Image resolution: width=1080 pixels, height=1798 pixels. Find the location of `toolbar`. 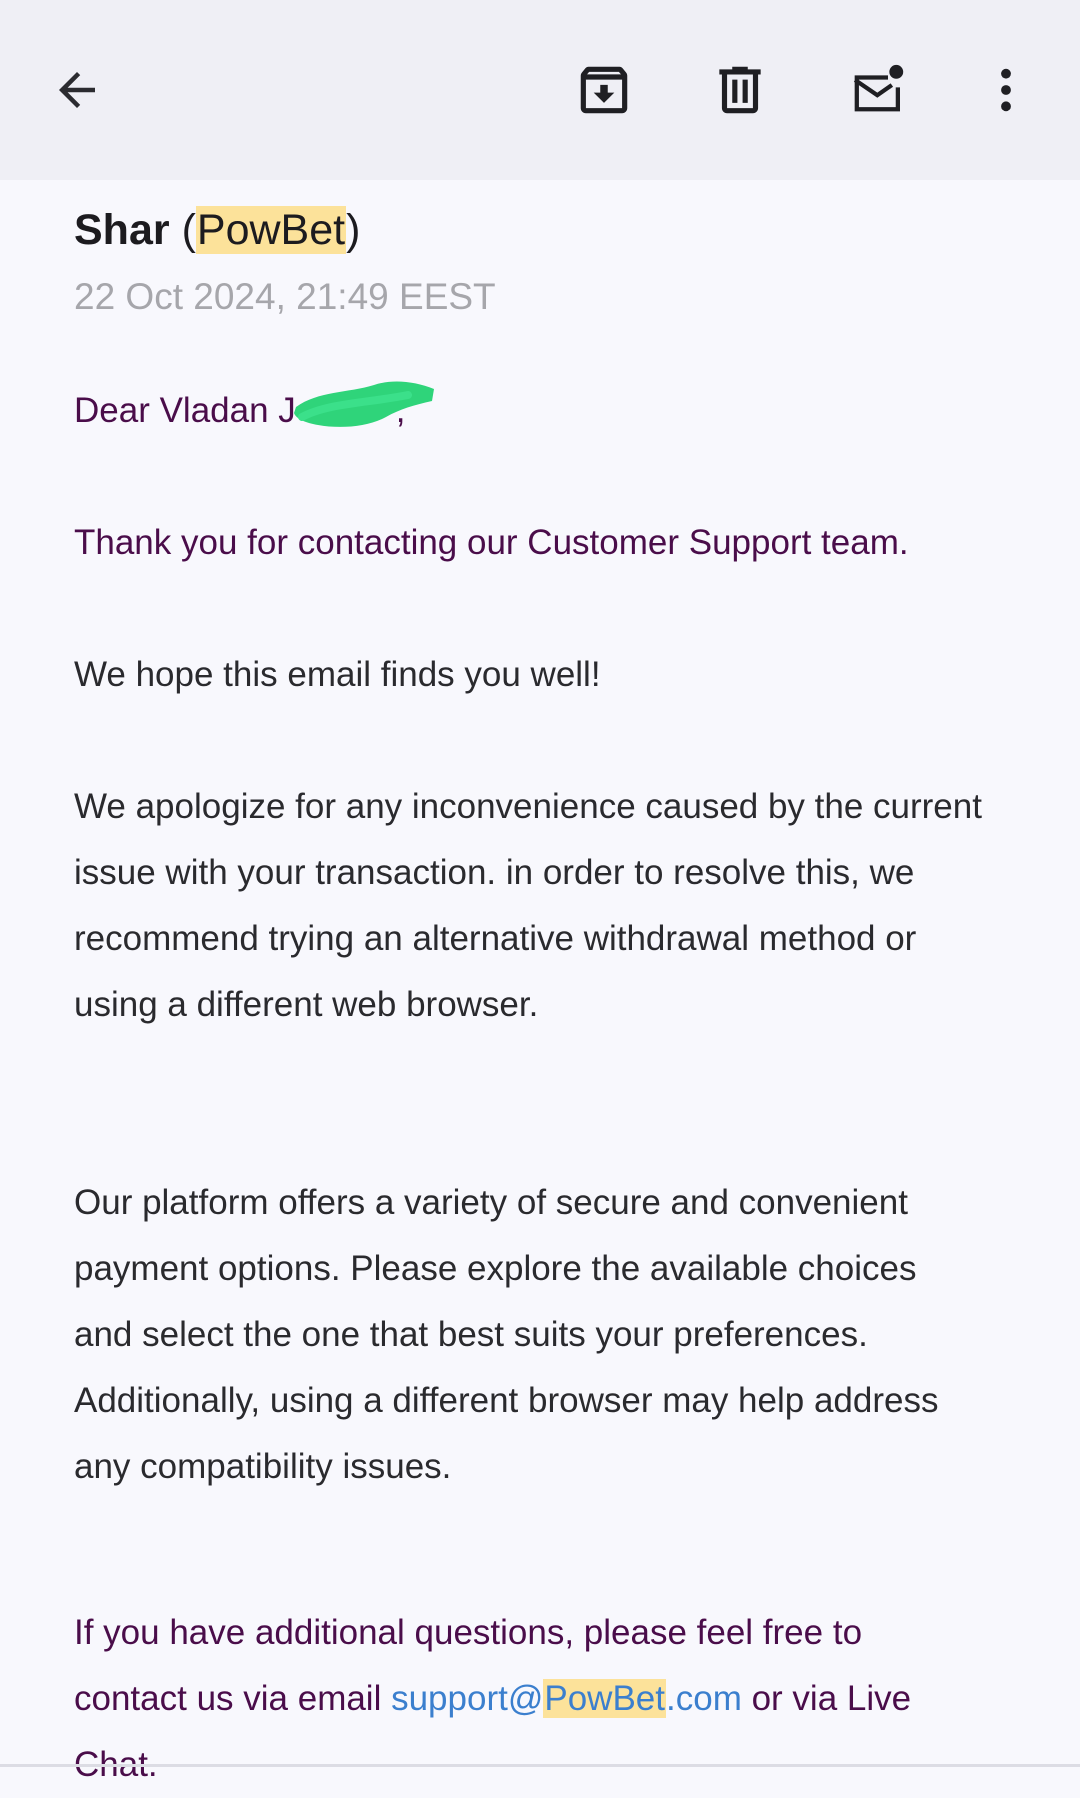

toolbar is located at coordinates (540, 90).